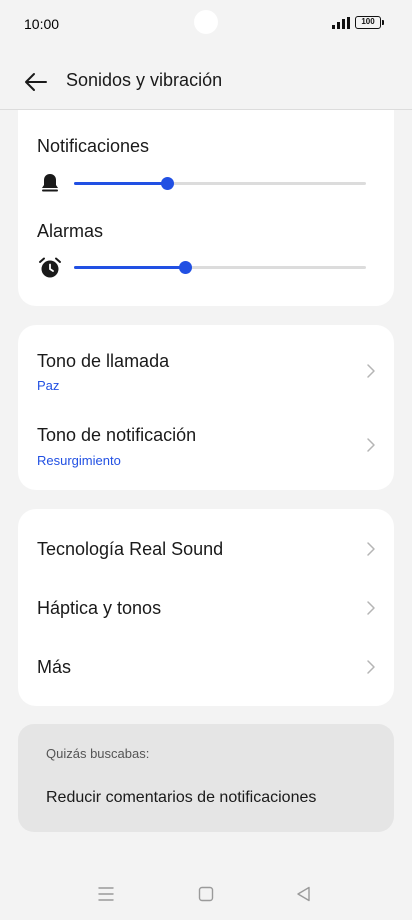 The height and width of the screenshot is (920, 412). Describe the element at coordinates (130, 549) in the screenshot. I see `real-sound-title: Tecnología Real Sound` at that location.